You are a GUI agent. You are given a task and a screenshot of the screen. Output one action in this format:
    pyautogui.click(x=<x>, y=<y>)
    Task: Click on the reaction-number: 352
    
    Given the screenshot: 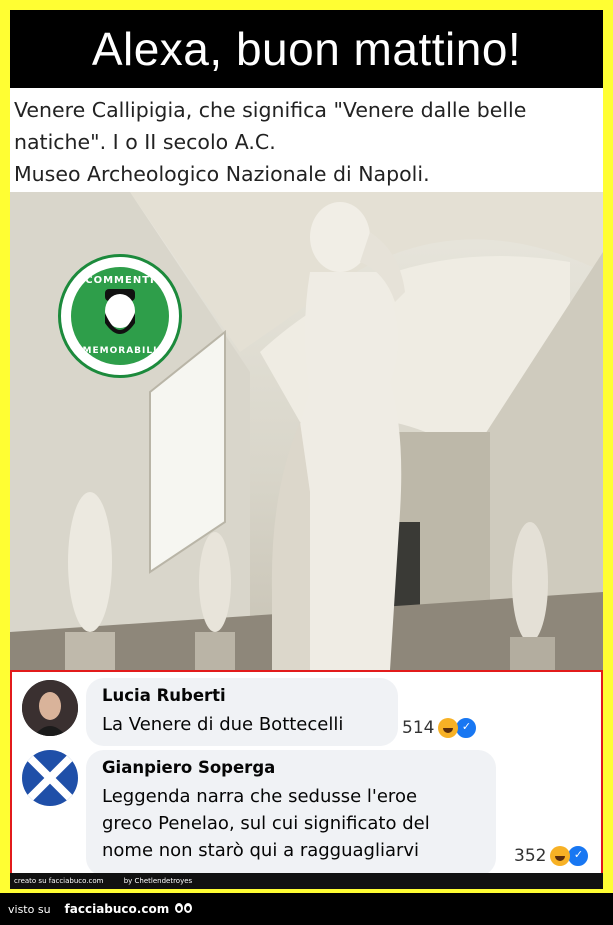 What is the action you would take?
    pyautogui.click(x=530, y=856)
    